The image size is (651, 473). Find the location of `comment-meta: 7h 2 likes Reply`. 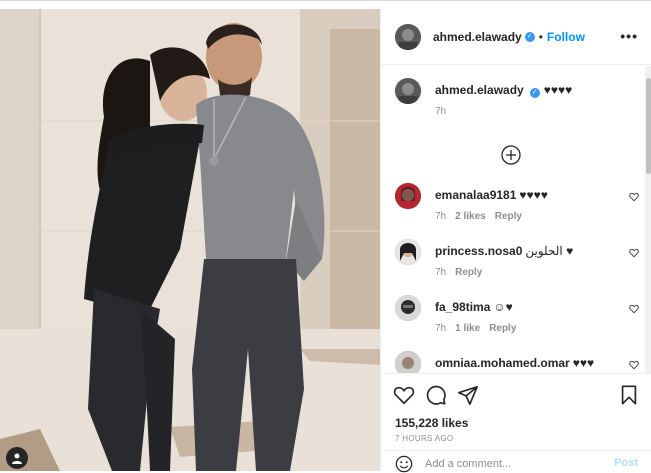

comment-meta: 7h 2 likes Reply is located at coordinates (483, 216).